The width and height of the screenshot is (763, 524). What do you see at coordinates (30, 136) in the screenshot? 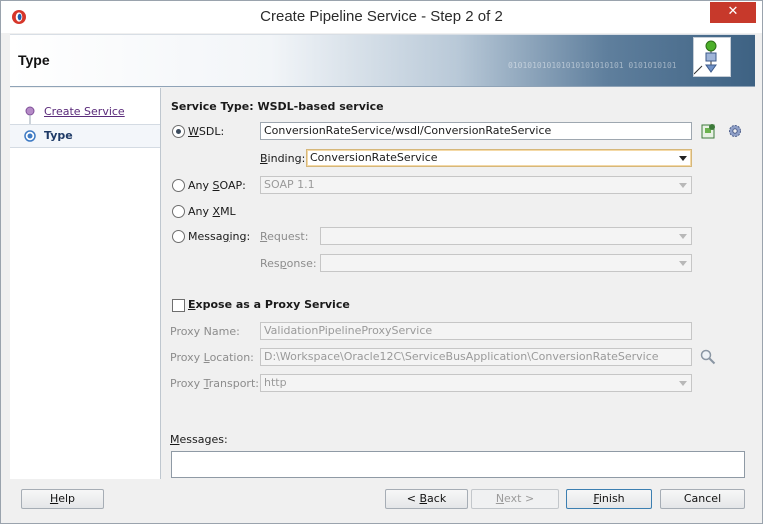
I see `current-step-icon` at bounding box center [30, 136].